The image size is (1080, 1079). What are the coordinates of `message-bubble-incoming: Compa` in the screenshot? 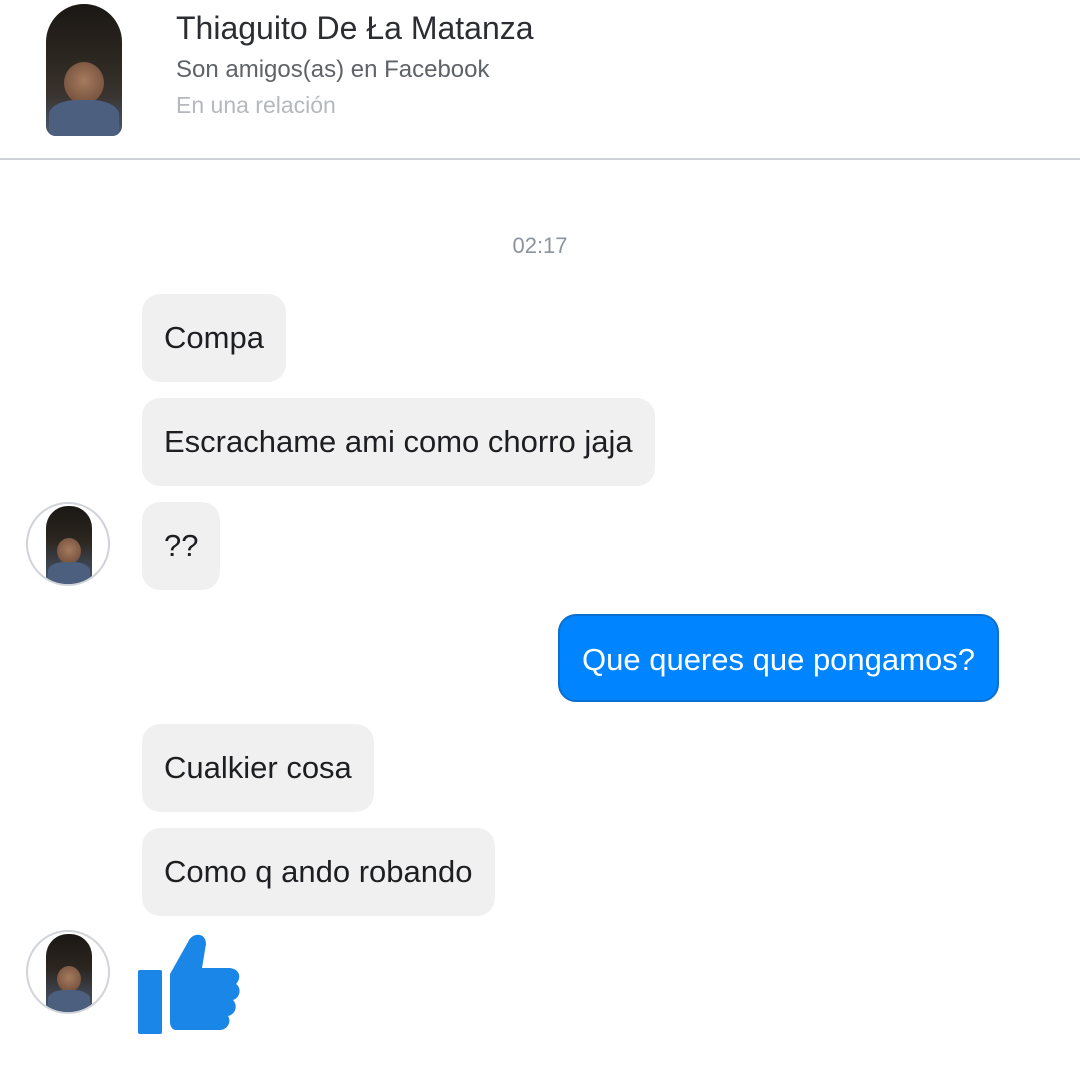 It's located at (214, 338).